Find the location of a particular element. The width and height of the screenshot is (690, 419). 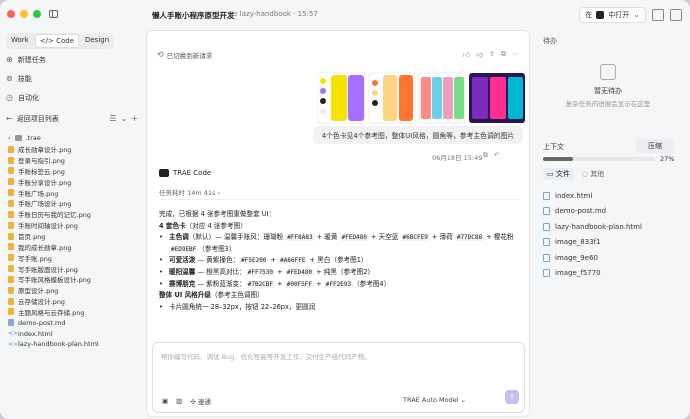

tree-item: 原型设计.png is located at coordinates (73, 290).